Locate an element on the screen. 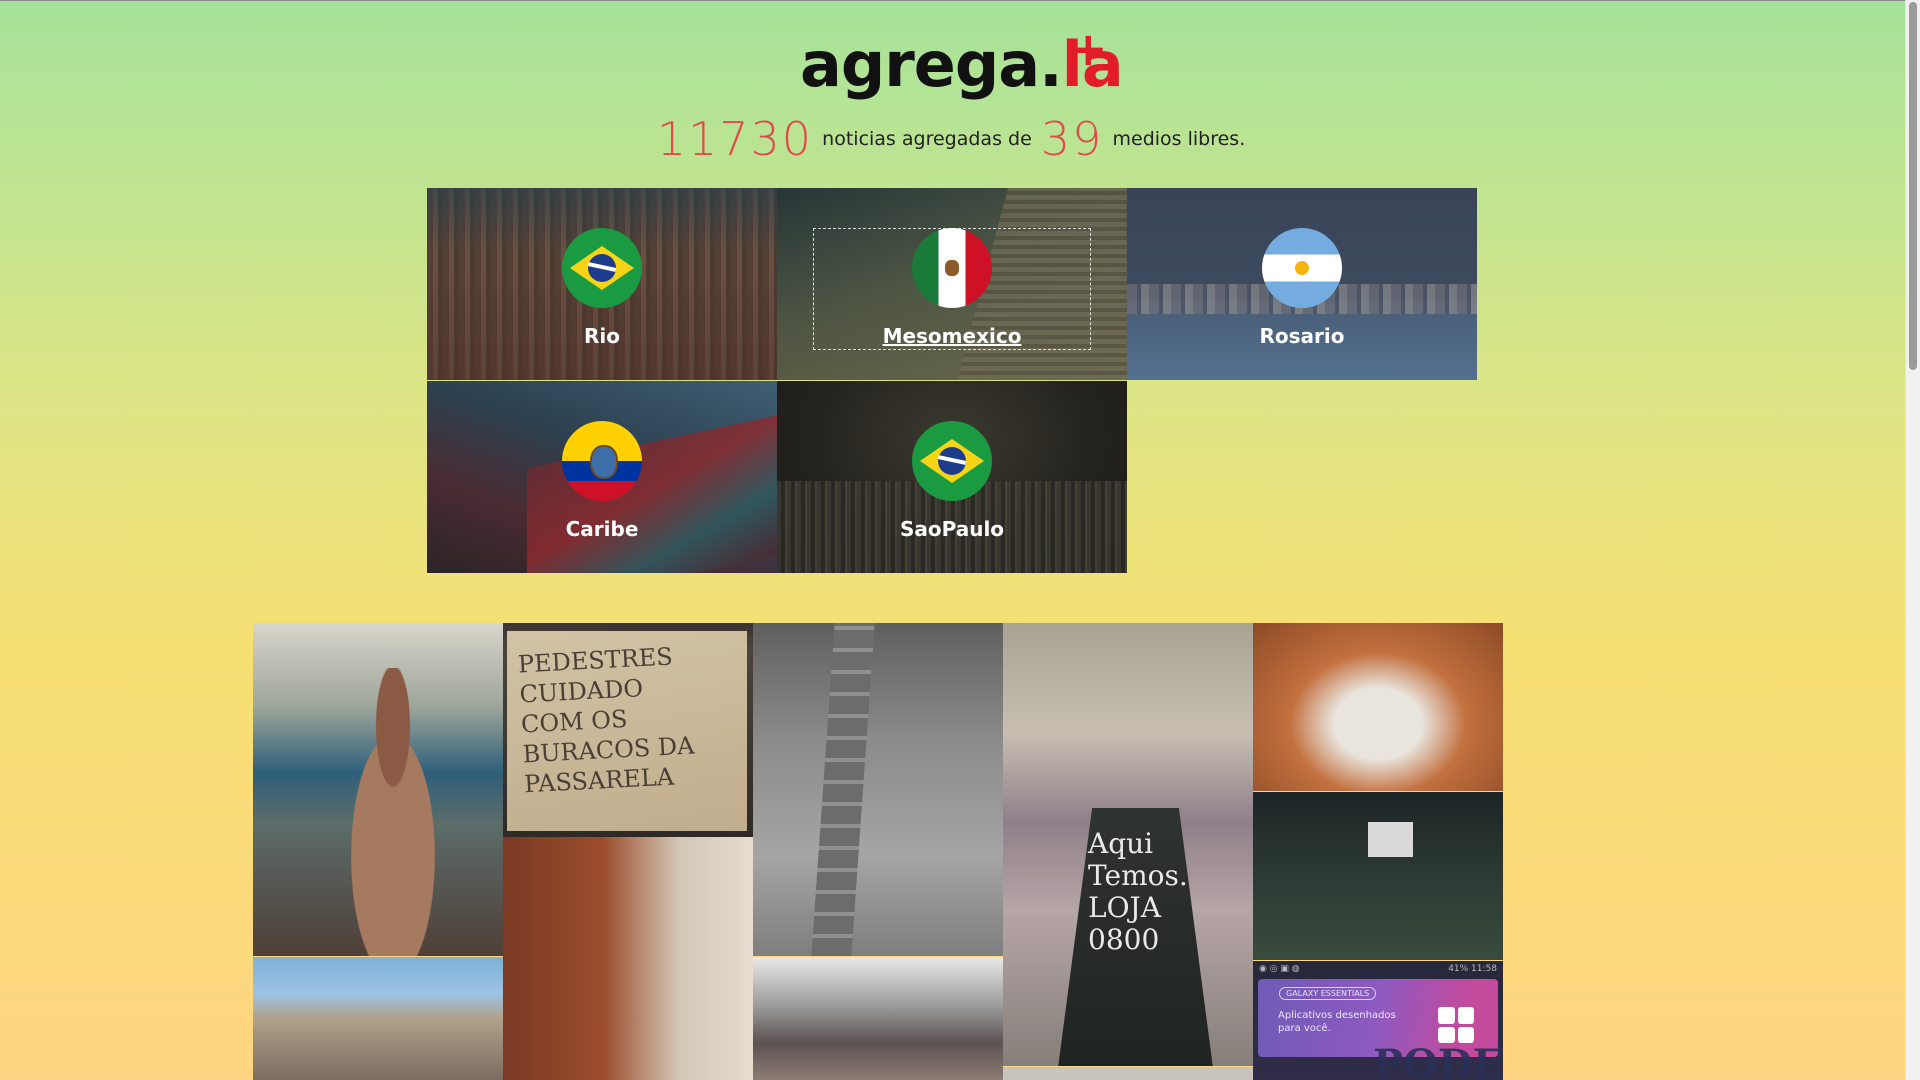 The width and height of the screenshot is (1920, 1080). news-photo-boy is located at coordinates (378, 789).